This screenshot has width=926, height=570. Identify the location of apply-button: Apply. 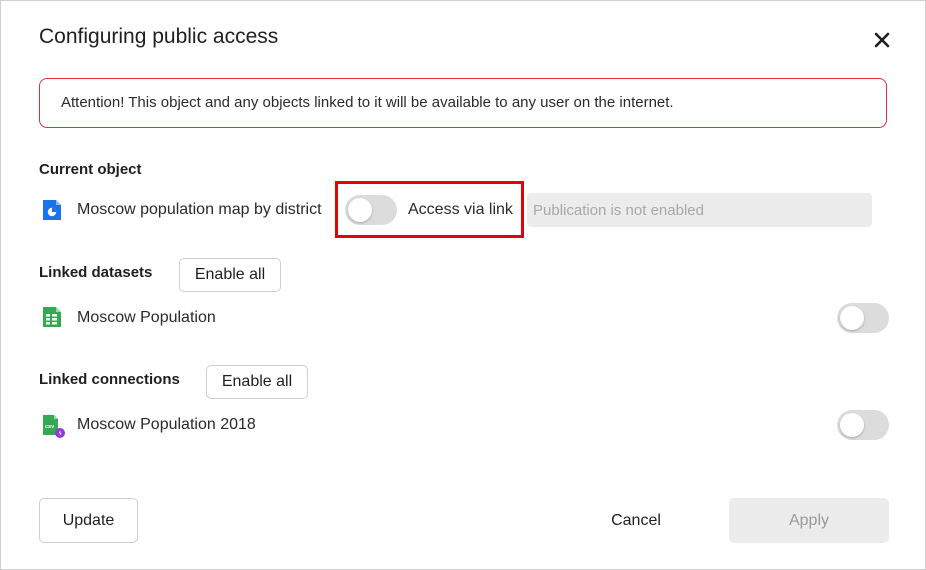
(809, 520).